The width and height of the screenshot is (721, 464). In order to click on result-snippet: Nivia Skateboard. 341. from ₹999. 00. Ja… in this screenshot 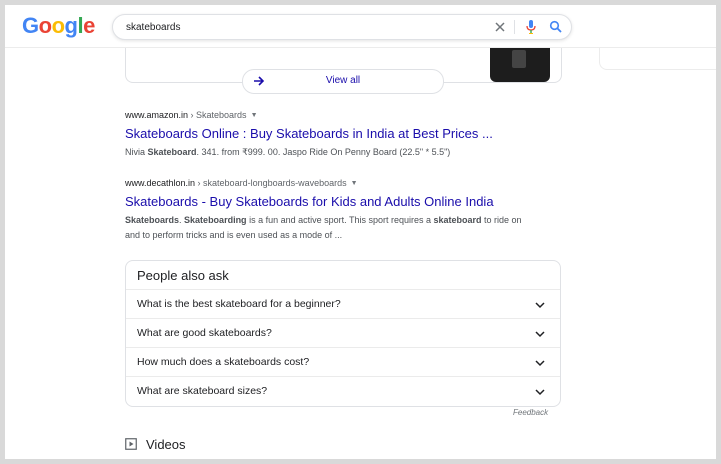, I will do `click(327, 152)`.